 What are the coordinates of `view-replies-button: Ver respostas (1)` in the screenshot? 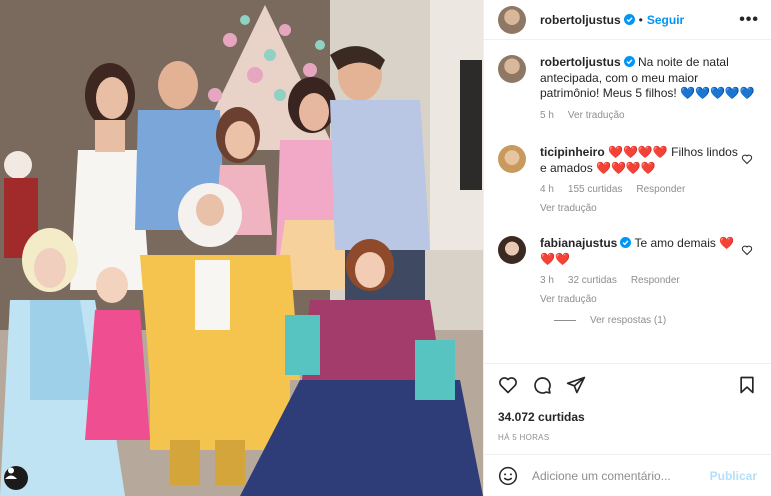 It's located at (655, 320).